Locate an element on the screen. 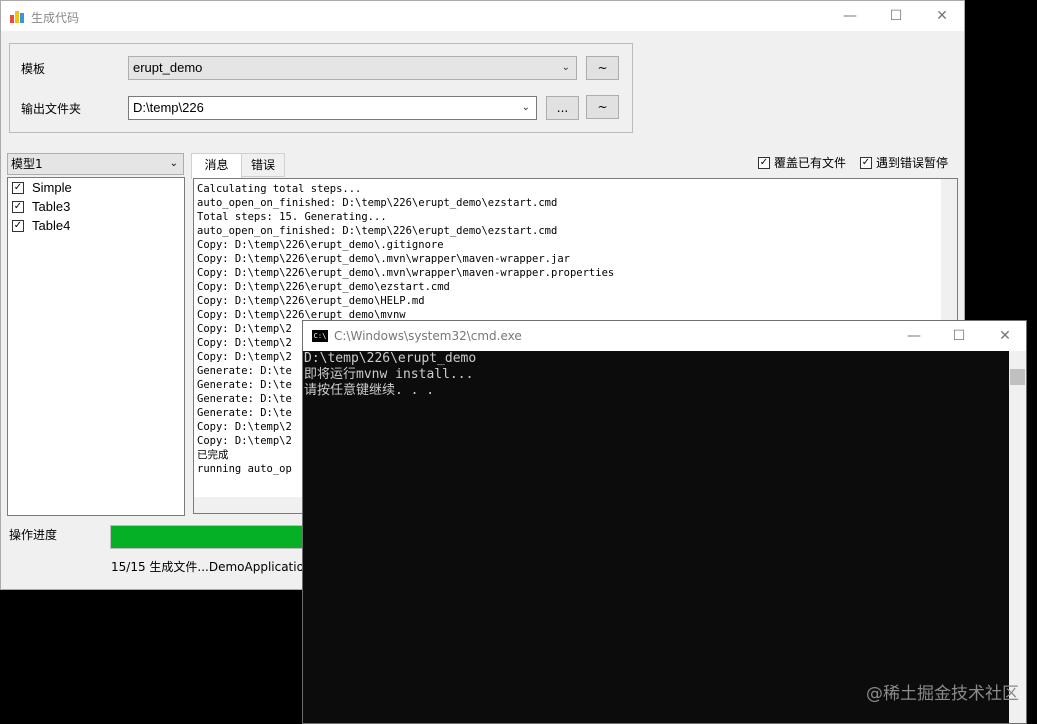  cmd-title-bar: C:\ C:\Windows\system32\cmd.exe — ☐ ✕ is located at coordinates (664, 336).